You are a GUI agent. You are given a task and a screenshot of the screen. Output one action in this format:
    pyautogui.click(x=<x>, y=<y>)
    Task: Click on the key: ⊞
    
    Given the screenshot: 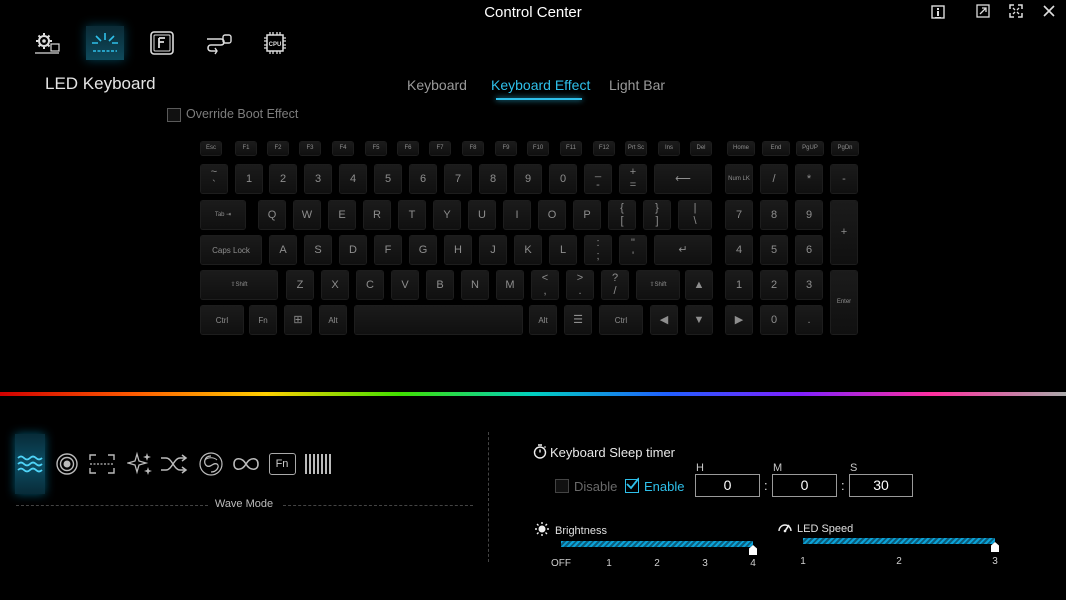 What is the action you would take?
    pyautogui.click(x=298, y=320)
    